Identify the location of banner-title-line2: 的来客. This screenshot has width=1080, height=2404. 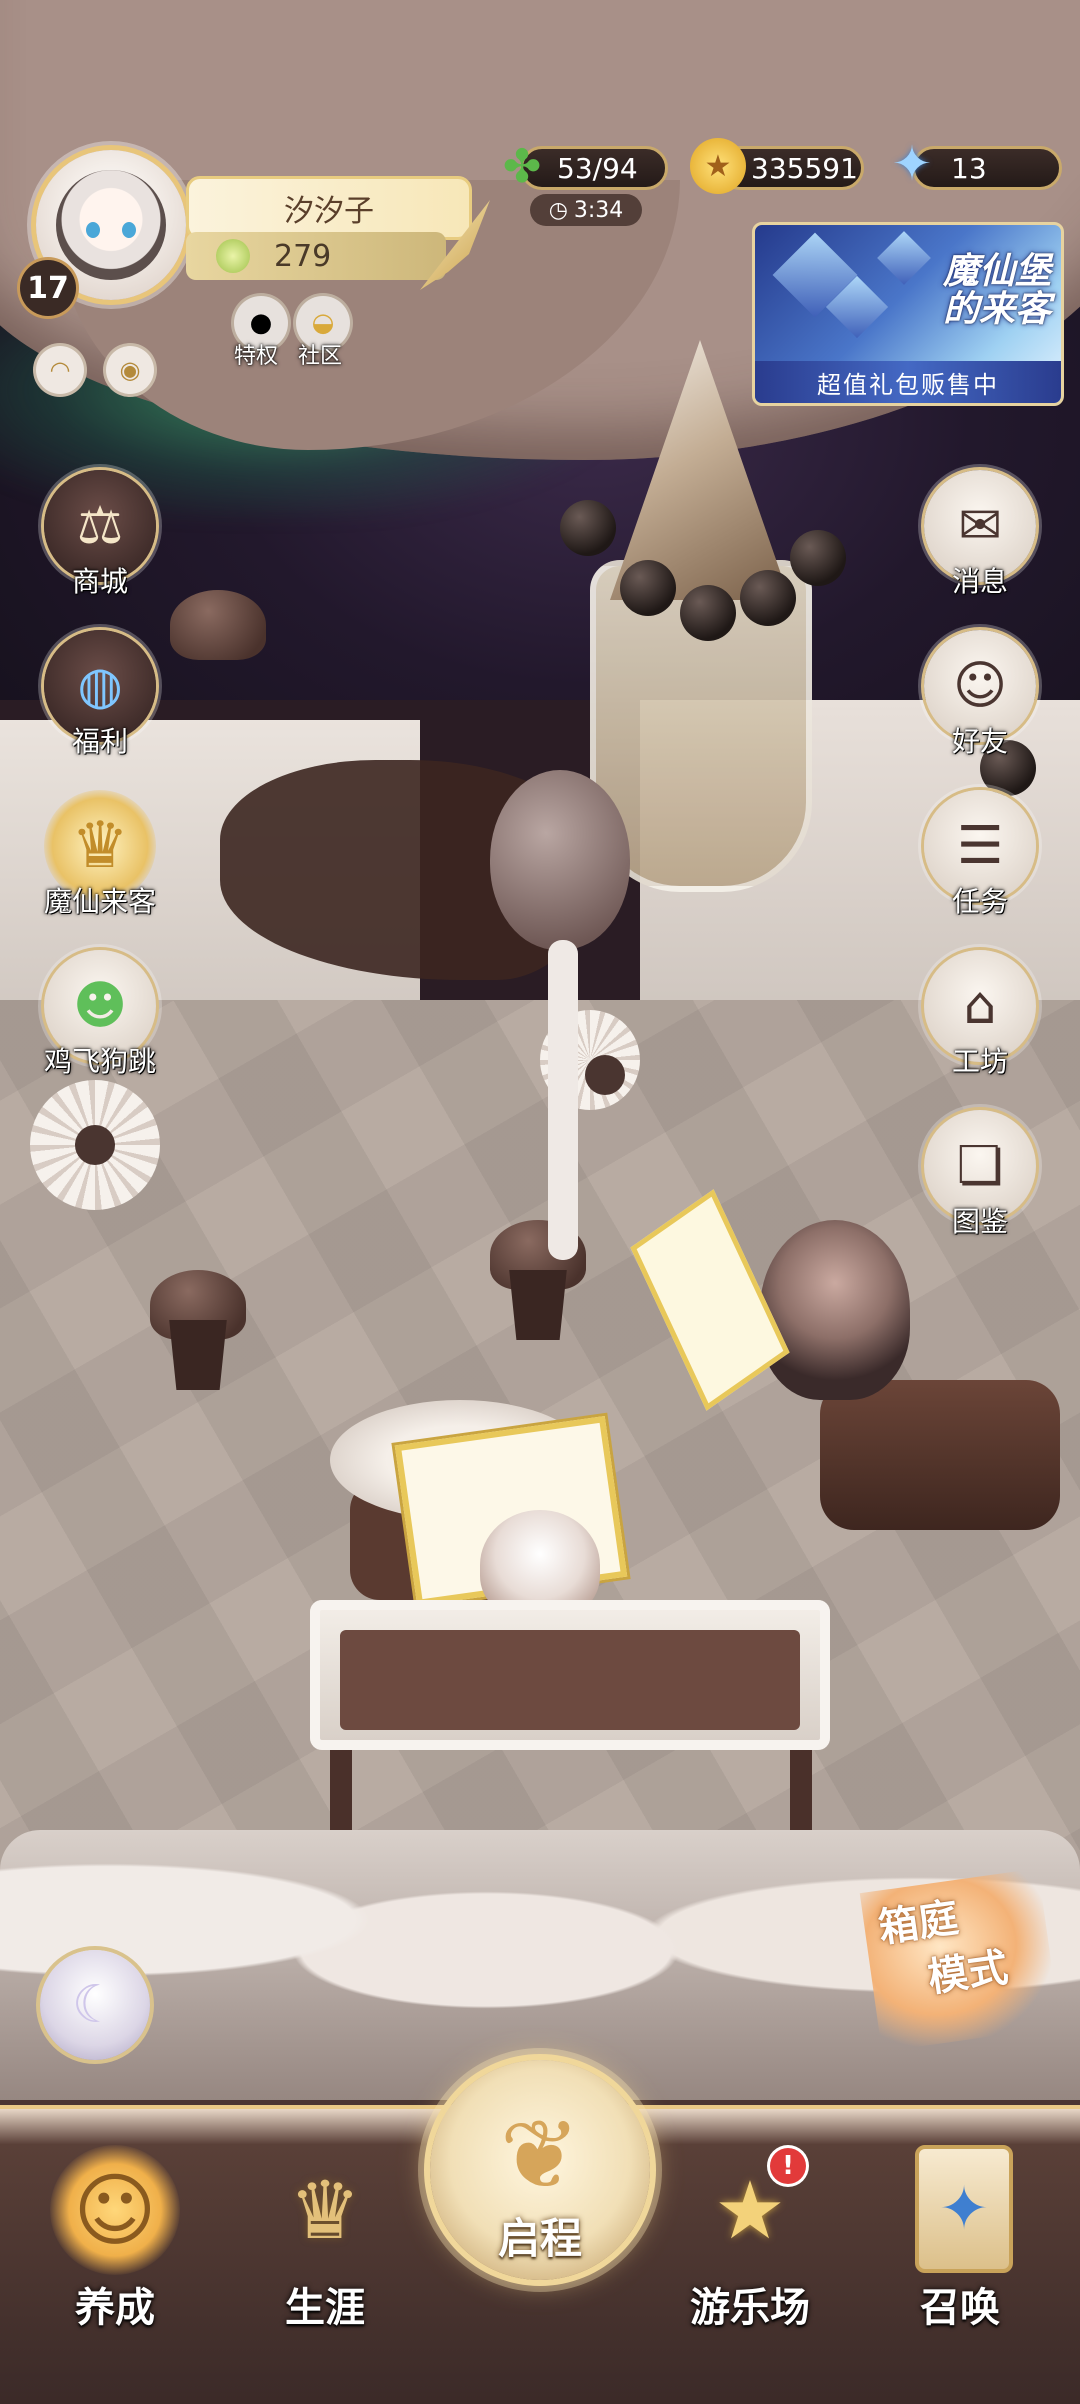
(996, 309).